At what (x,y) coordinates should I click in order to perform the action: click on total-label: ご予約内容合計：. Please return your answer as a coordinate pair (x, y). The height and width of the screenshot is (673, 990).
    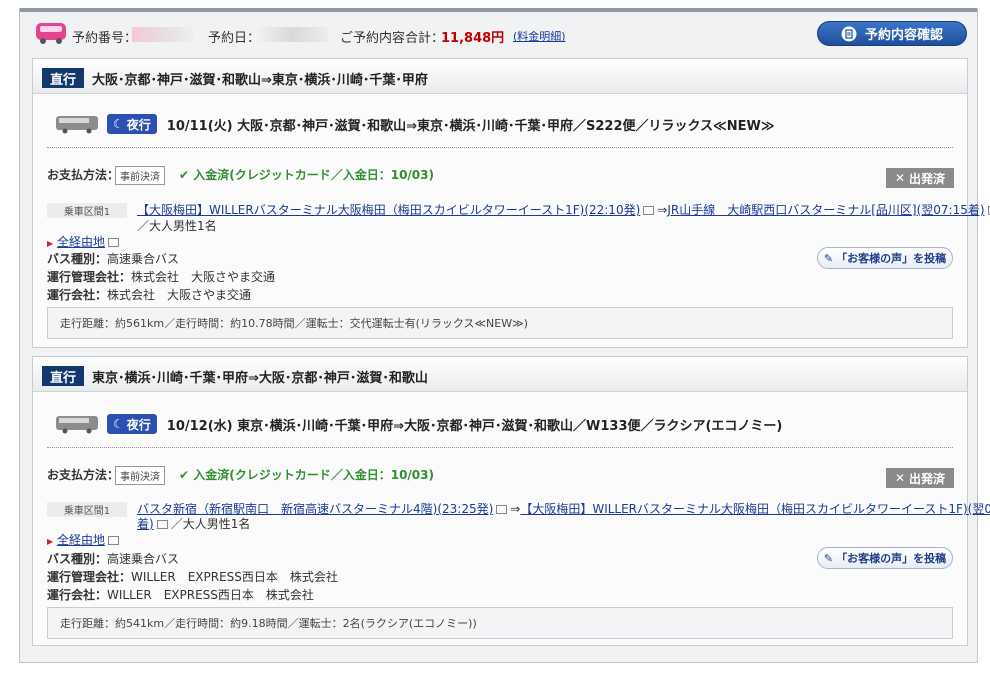
    Looking at the image, I should click on (392, 38).